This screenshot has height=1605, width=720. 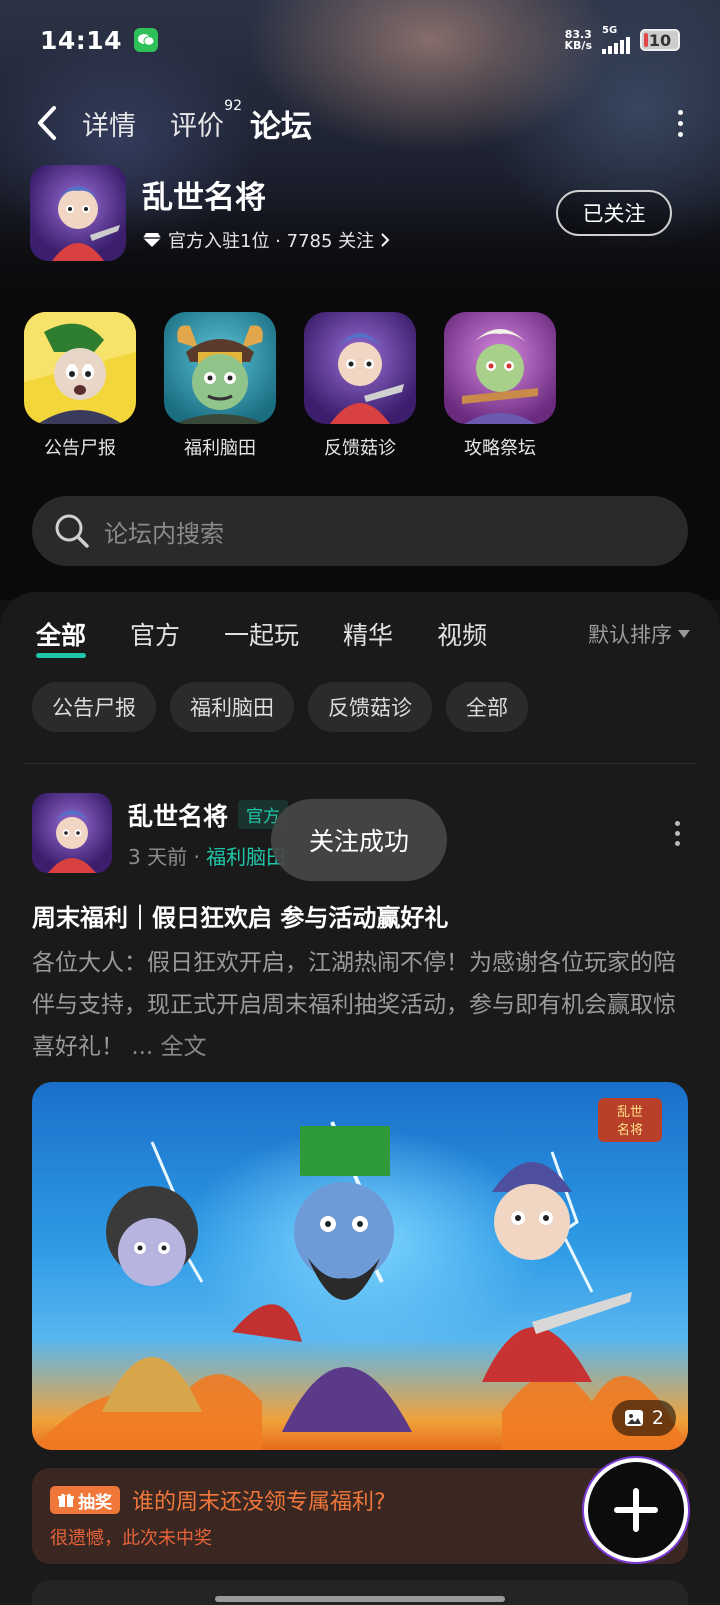 What do you see at coordinates (197, 126) in the screenshot?
I see `tab-reviews-label: 评价` at bounding box center [197, 126].